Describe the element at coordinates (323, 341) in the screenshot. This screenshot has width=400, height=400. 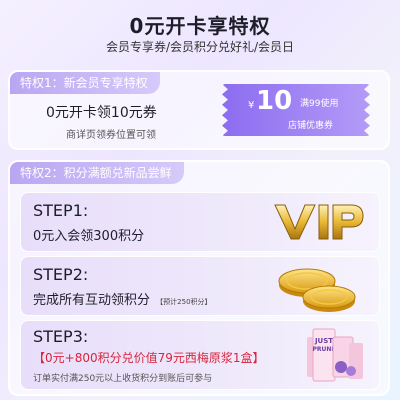
I see `box-text-just: JUST` at that location.